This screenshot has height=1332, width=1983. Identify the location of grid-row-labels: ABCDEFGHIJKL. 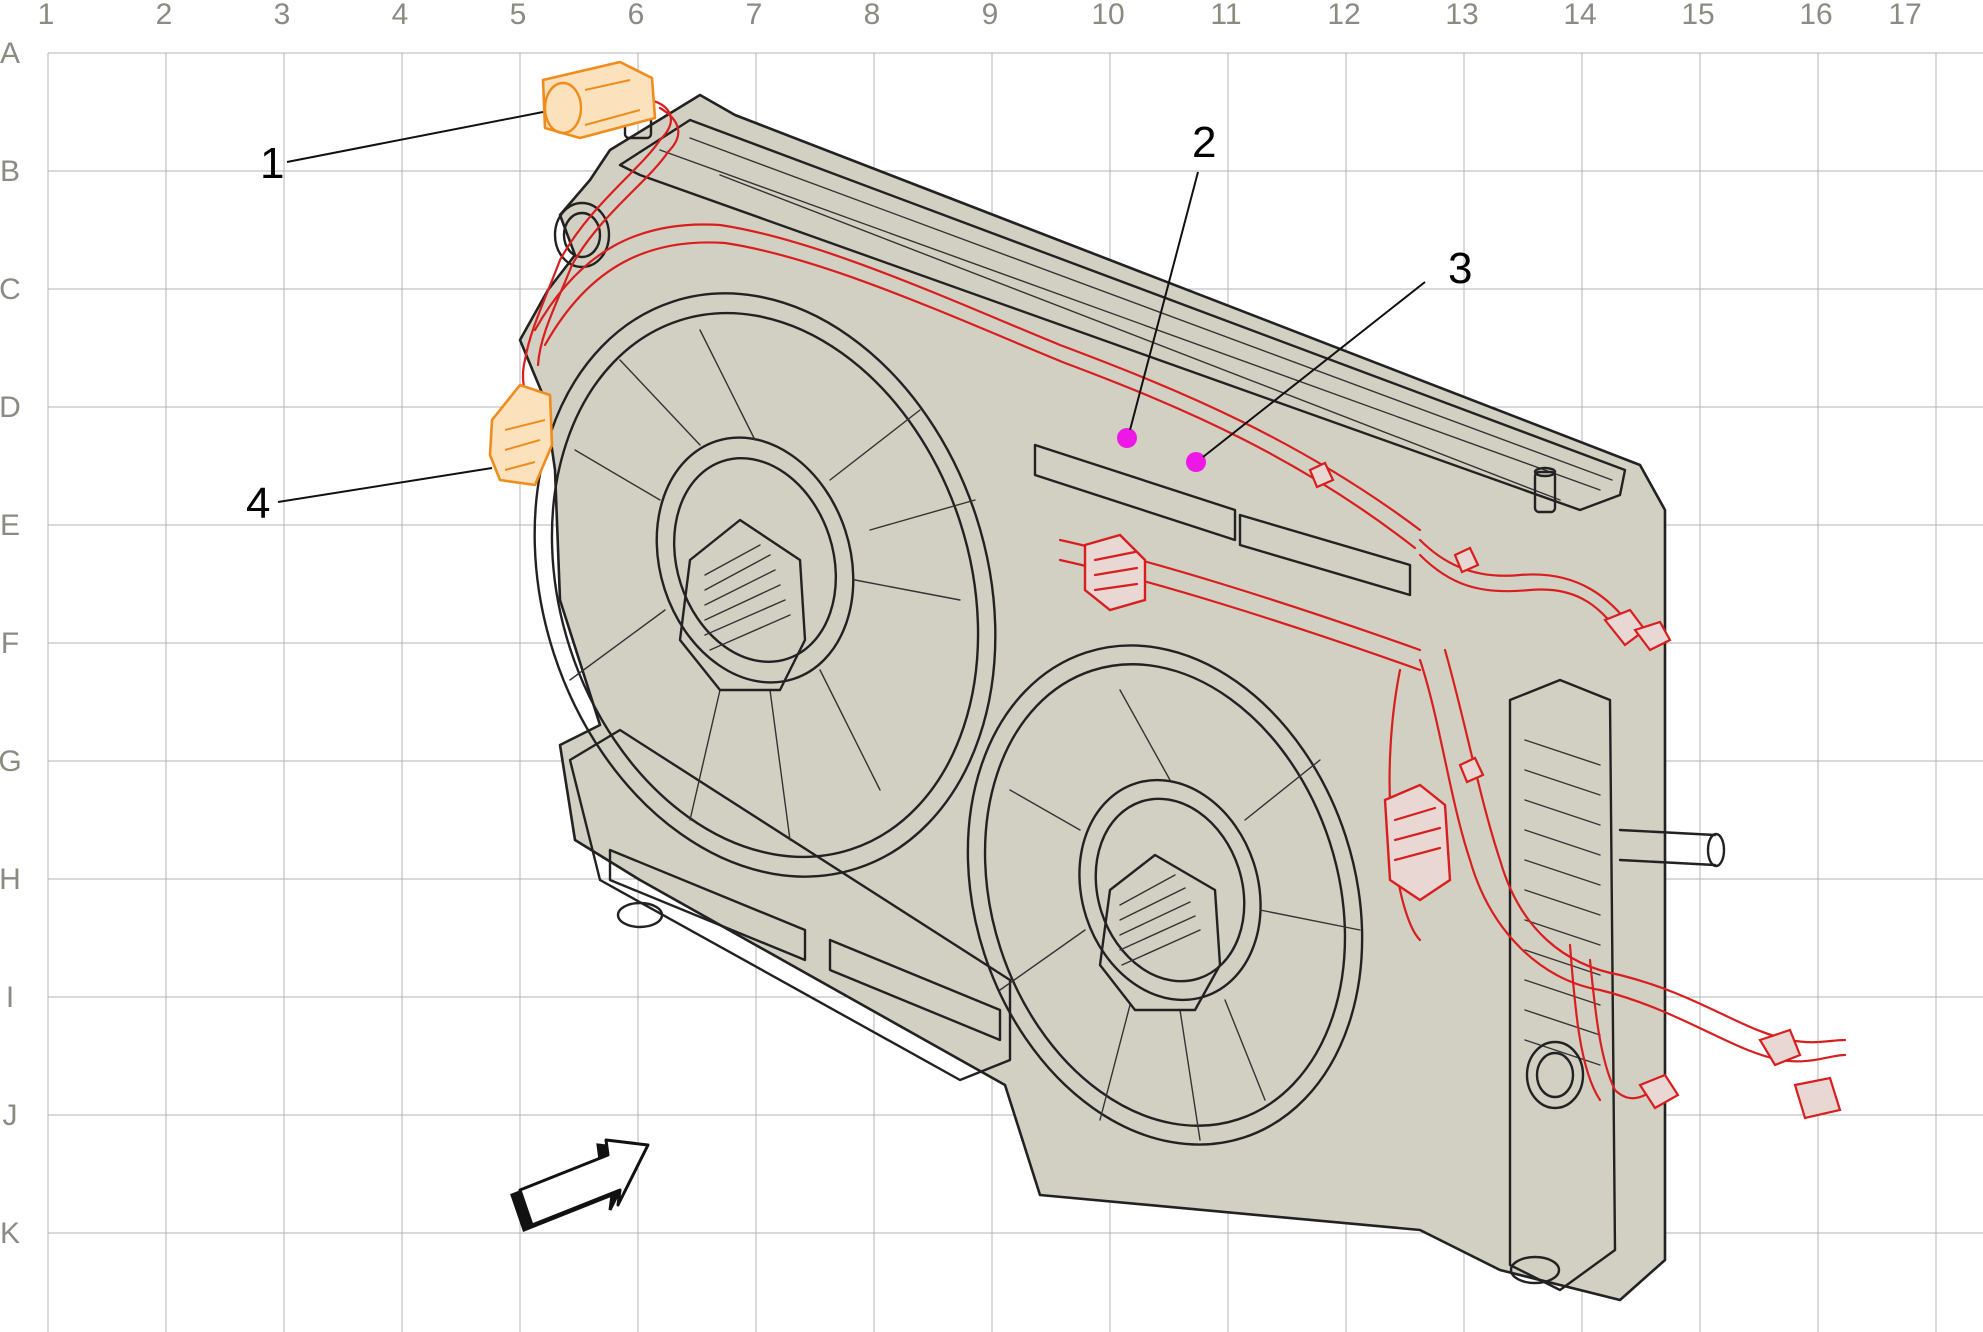
(11, 643).